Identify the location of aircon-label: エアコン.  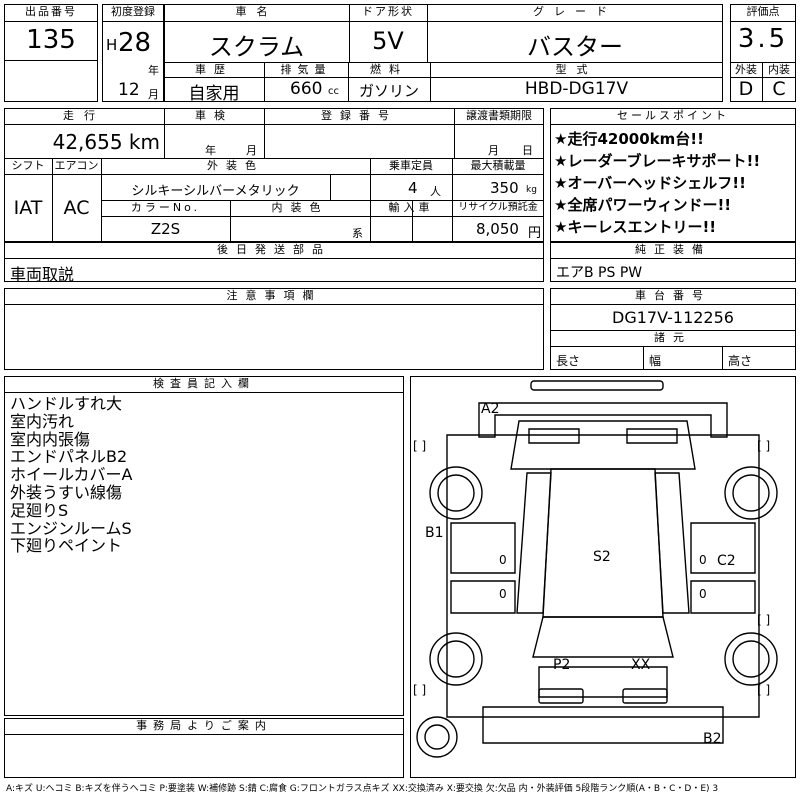
(76, 165).